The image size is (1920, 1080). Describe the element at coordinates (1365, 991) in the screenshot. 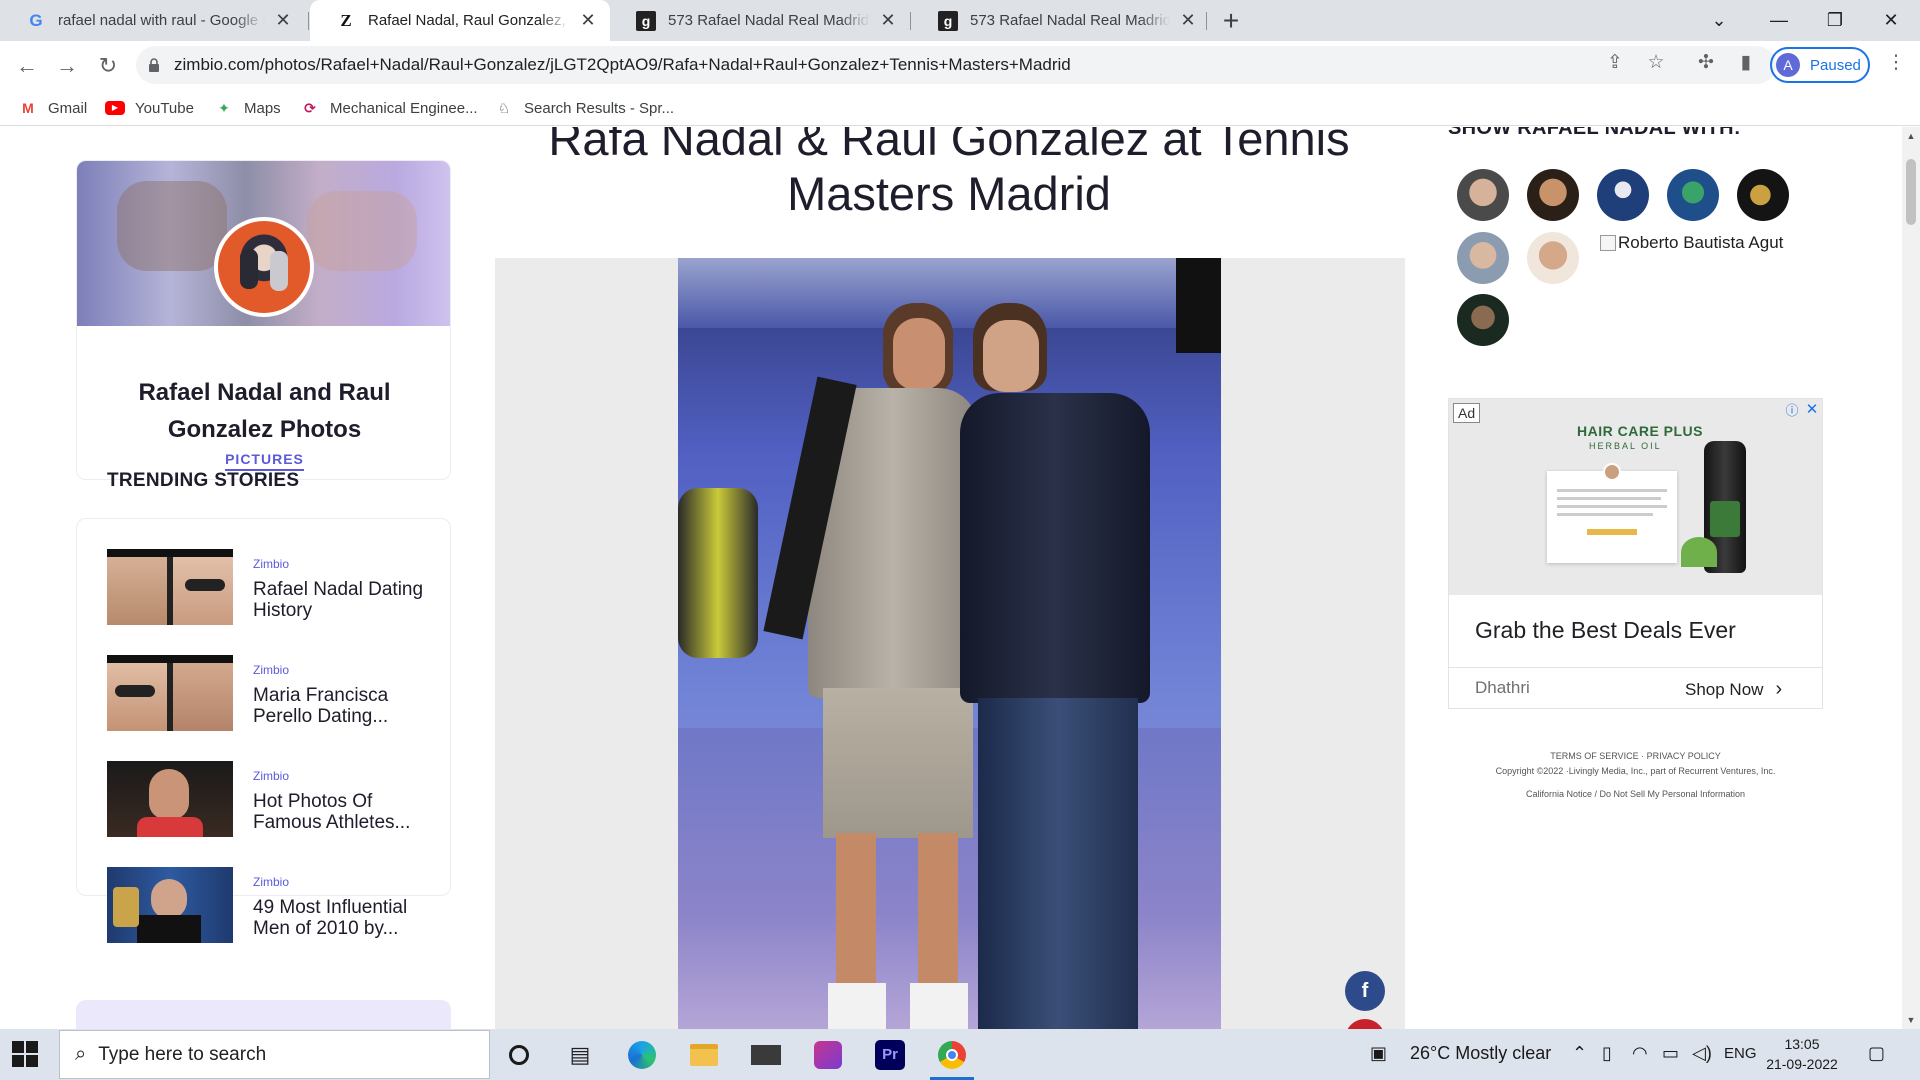

I see `facebook-share-button: f` at that location.